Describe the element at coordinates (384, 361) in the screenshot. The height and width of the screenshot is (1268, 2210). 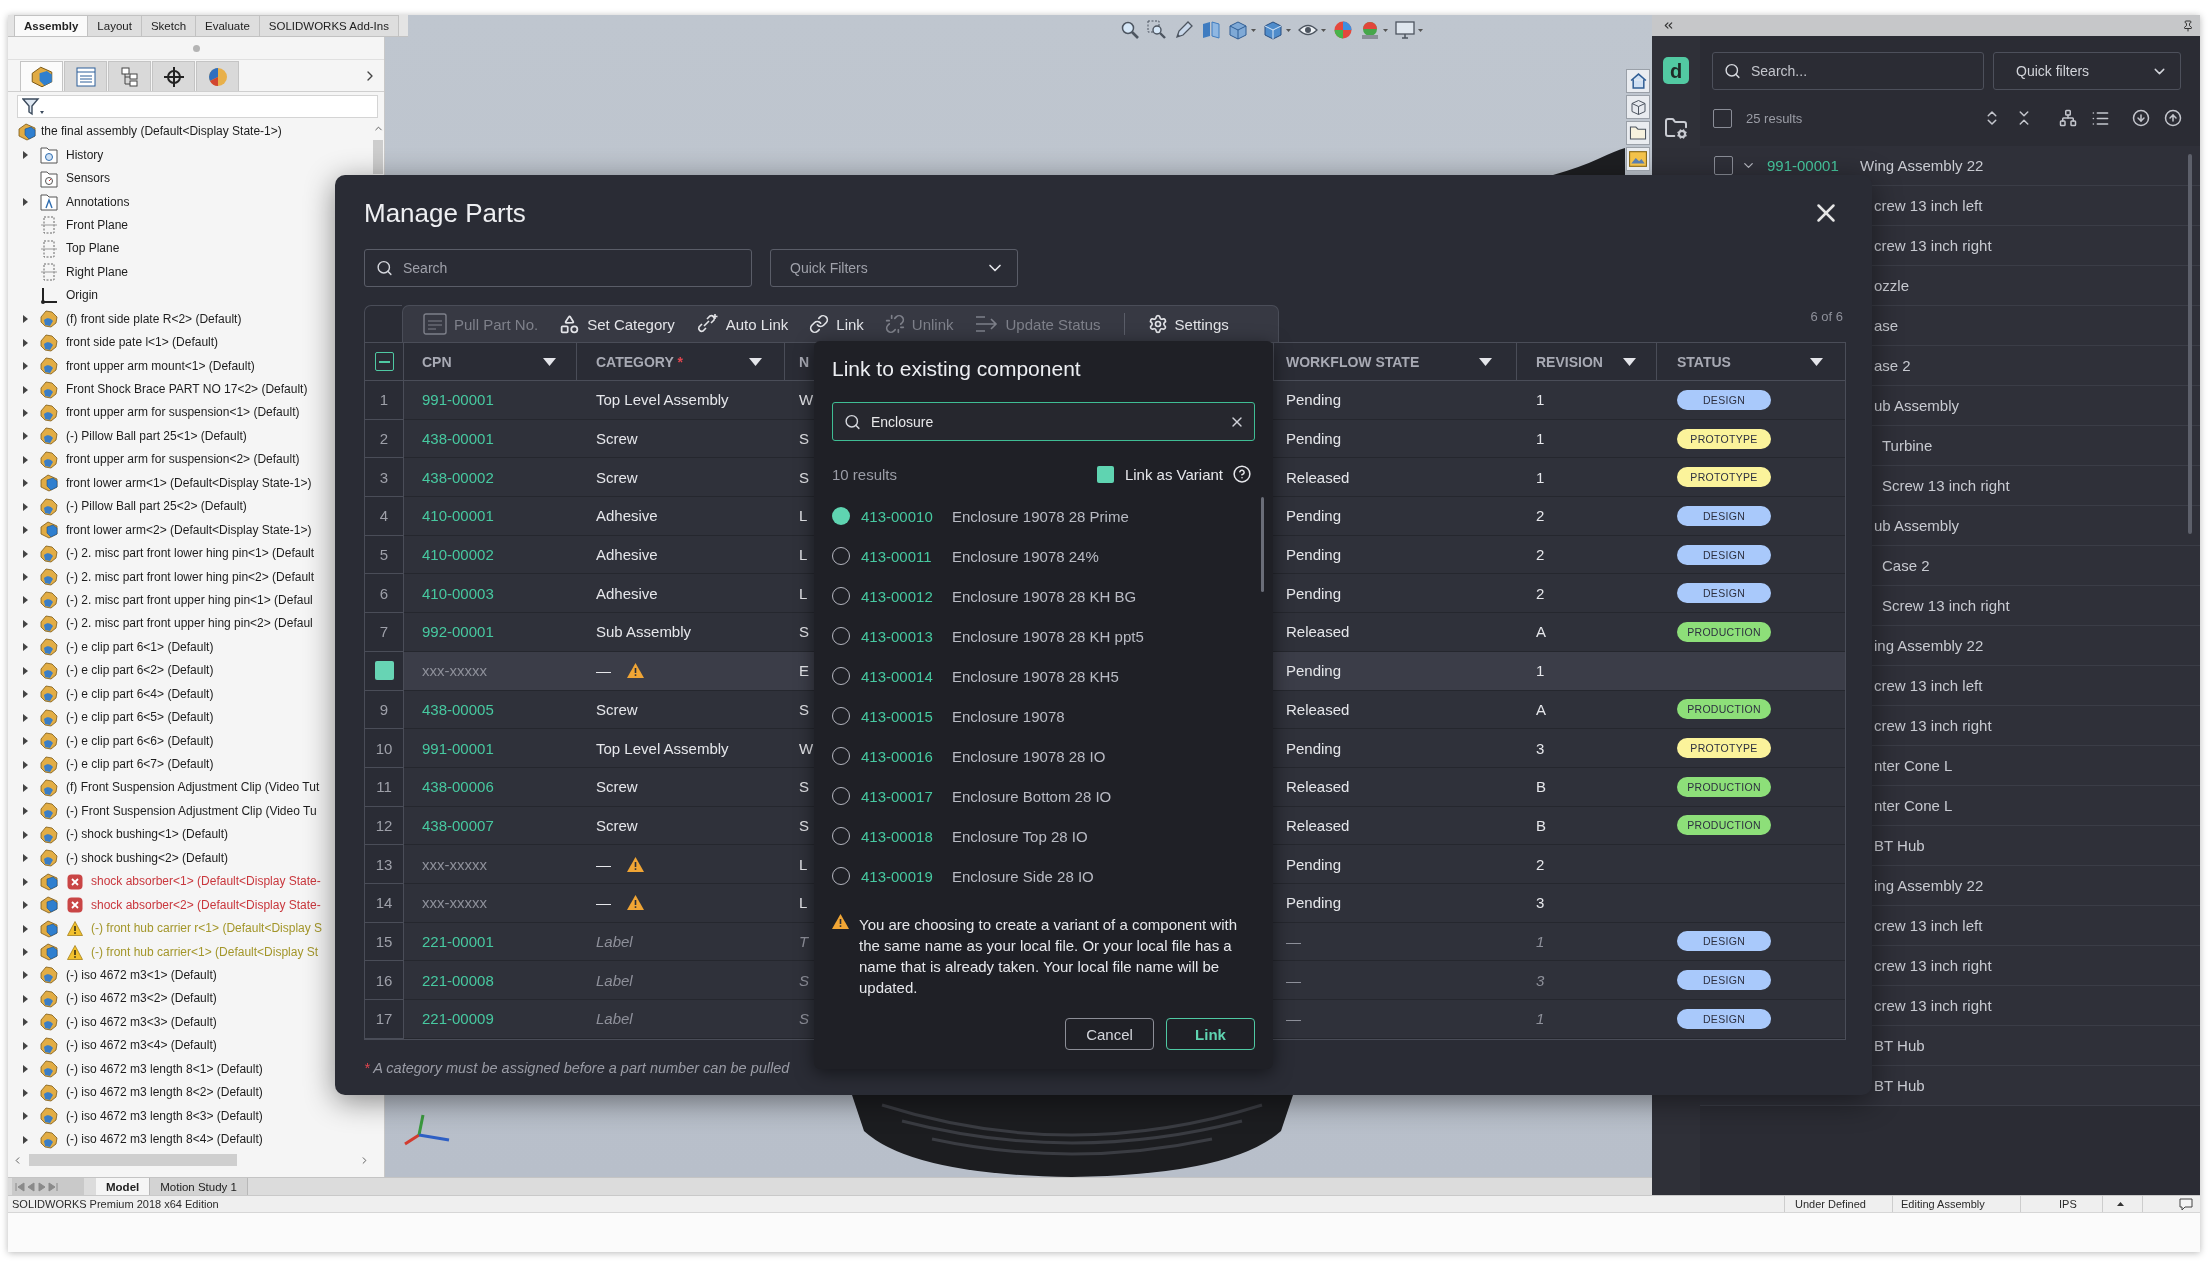
I see `select-all-checkbox` at that location.